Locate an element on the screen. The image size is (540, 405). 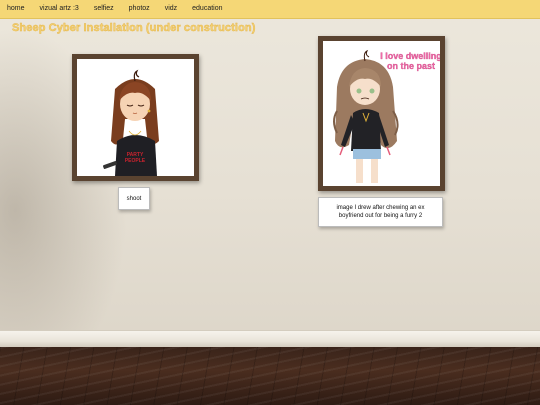
nav-vizual-artz: vizual artz :3 is located at coordinates (59, 9).